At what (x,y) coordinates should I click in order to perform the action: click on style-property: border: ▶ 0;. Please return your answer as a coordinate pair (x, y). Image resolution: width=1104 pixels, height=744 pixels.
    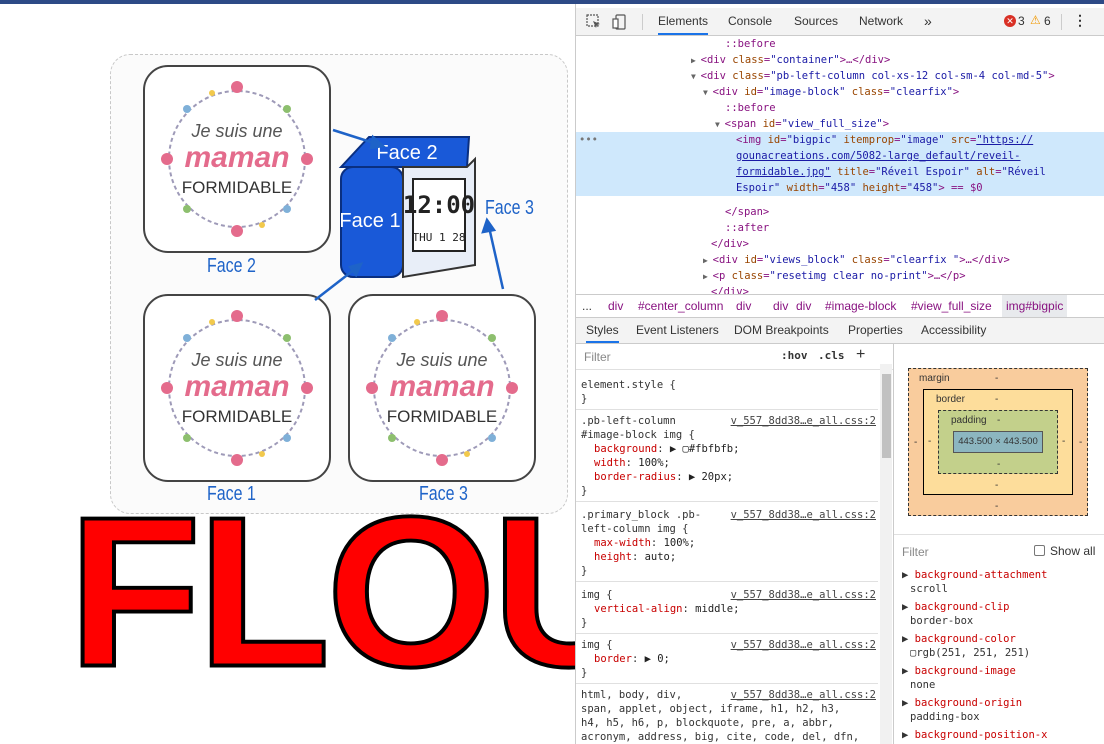
    Looking at the image, I should click on (632, 659).